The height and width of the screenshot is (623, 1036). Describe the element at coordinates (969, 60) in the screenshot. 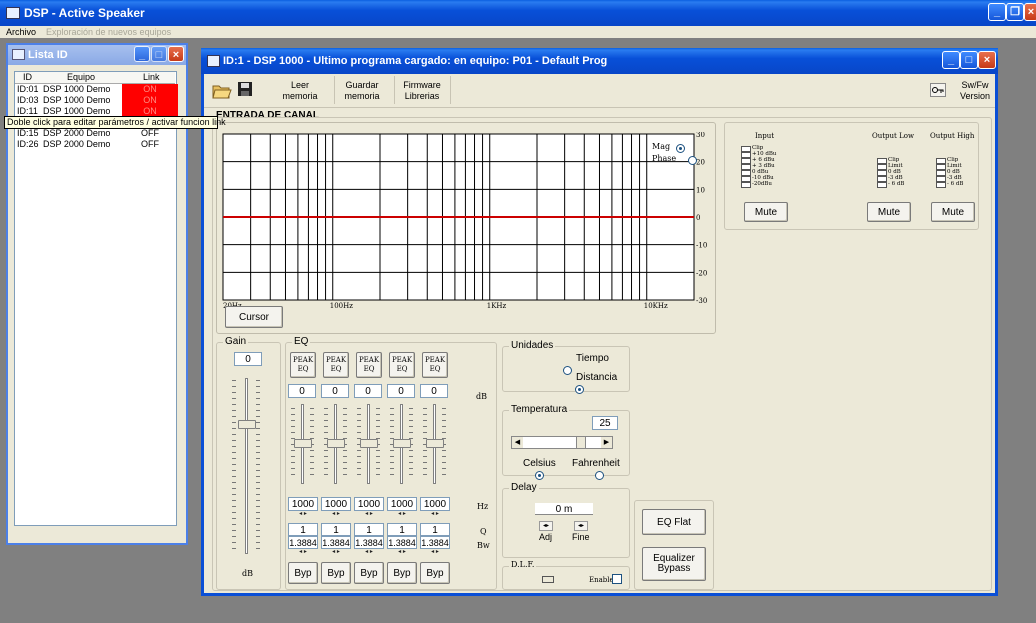

I see `dsp-maximize-button: □` at that location.